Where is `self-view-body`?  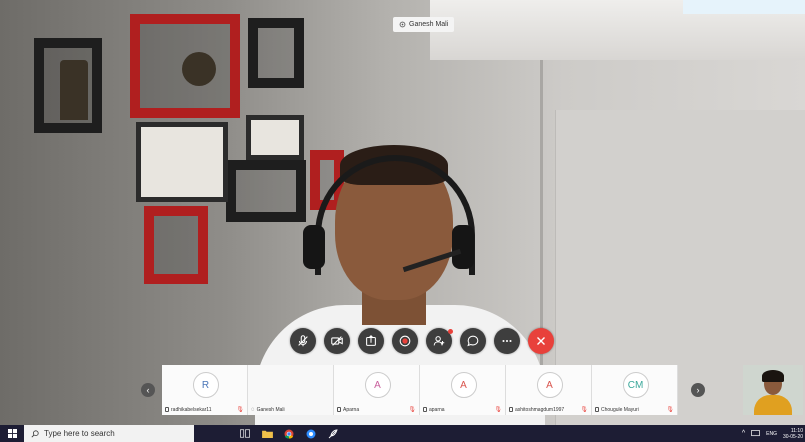 self-view-body is located at coordinates (773, 405).